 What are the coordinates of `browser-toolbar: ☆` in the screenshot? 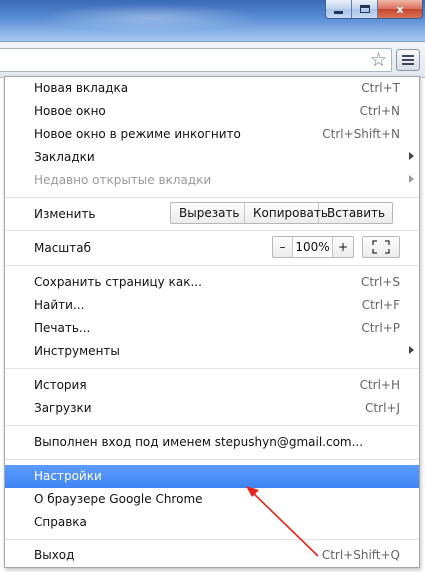 It's located at (212, 60).